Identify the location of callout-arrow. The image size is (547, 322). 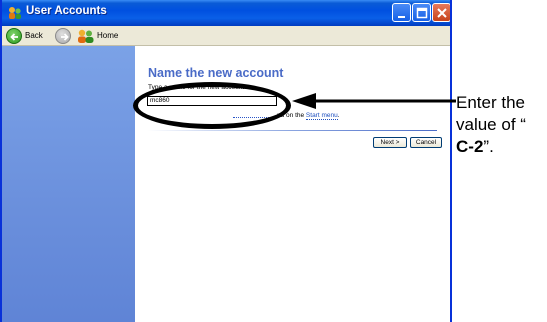
(374, 101).